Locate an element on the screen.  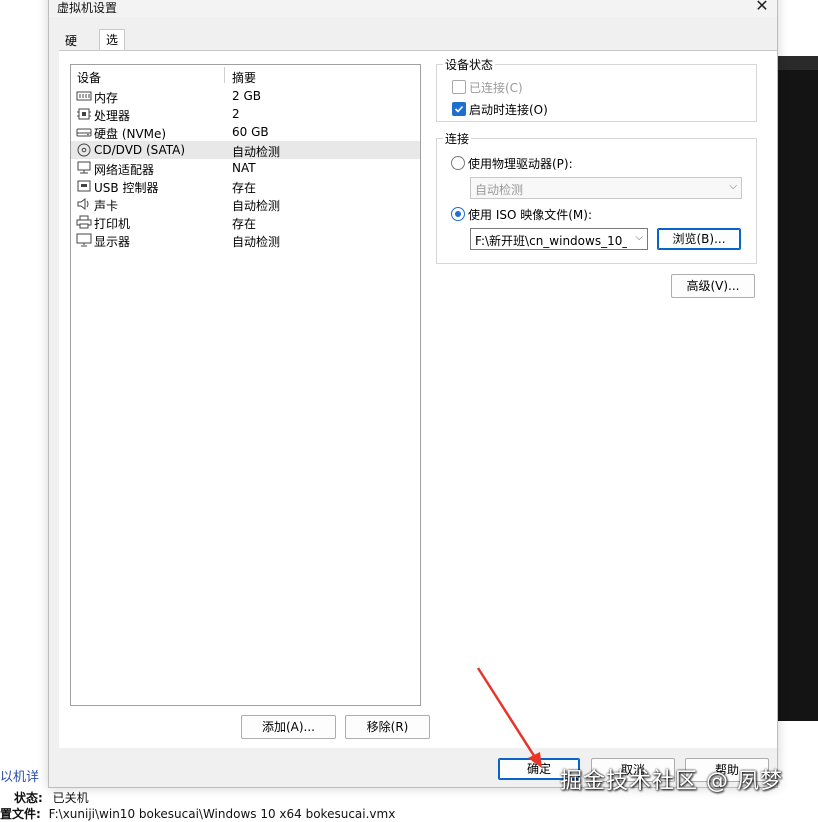
annotation-arrow-head is located at coordinates (535, 760).